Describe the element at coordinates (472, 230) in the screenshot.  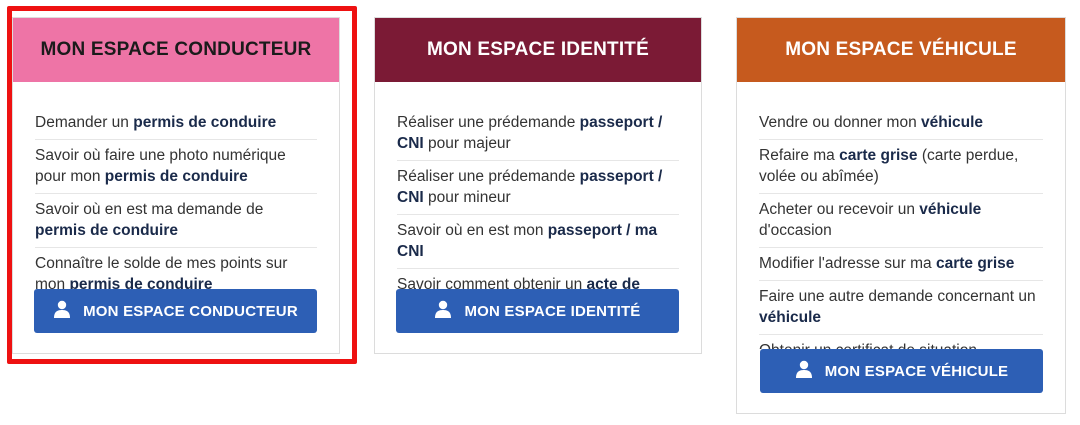
I see `link-text: Savoir où en est mon` at that location.